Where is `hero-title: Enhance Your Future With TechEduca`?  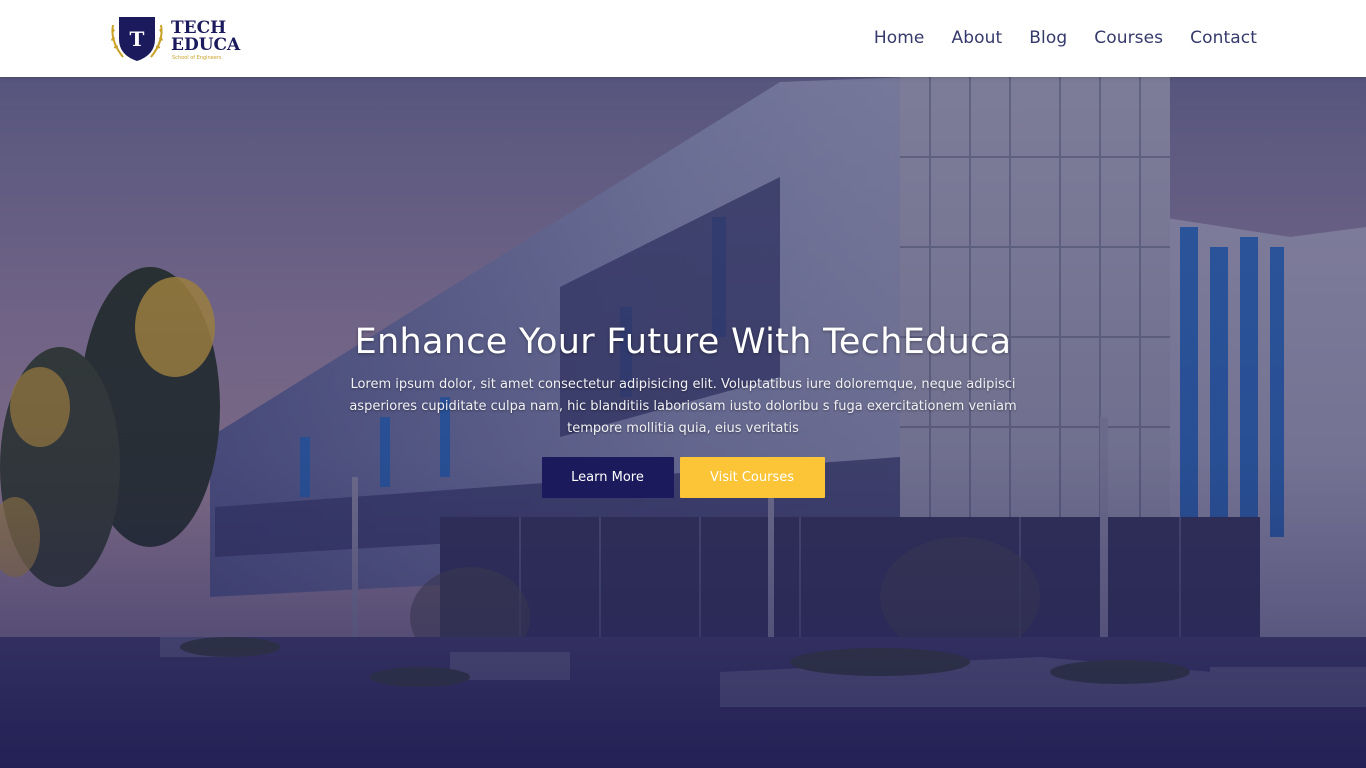
hero-title: Enhance Your Future With TechEduca is located at coordinates (683, 342).